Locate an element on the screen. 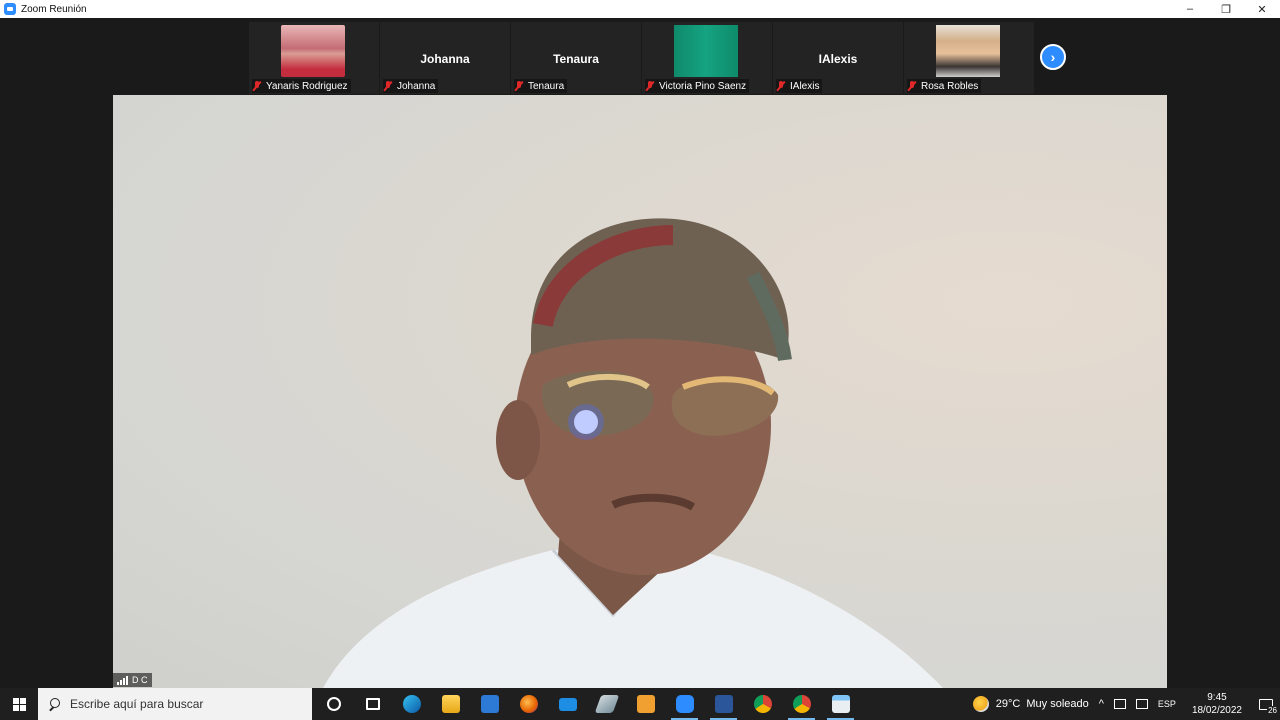 The width and height of the screenshot is (1280, 720). action-center-button: 26 is located at coordinates (1266, 704).